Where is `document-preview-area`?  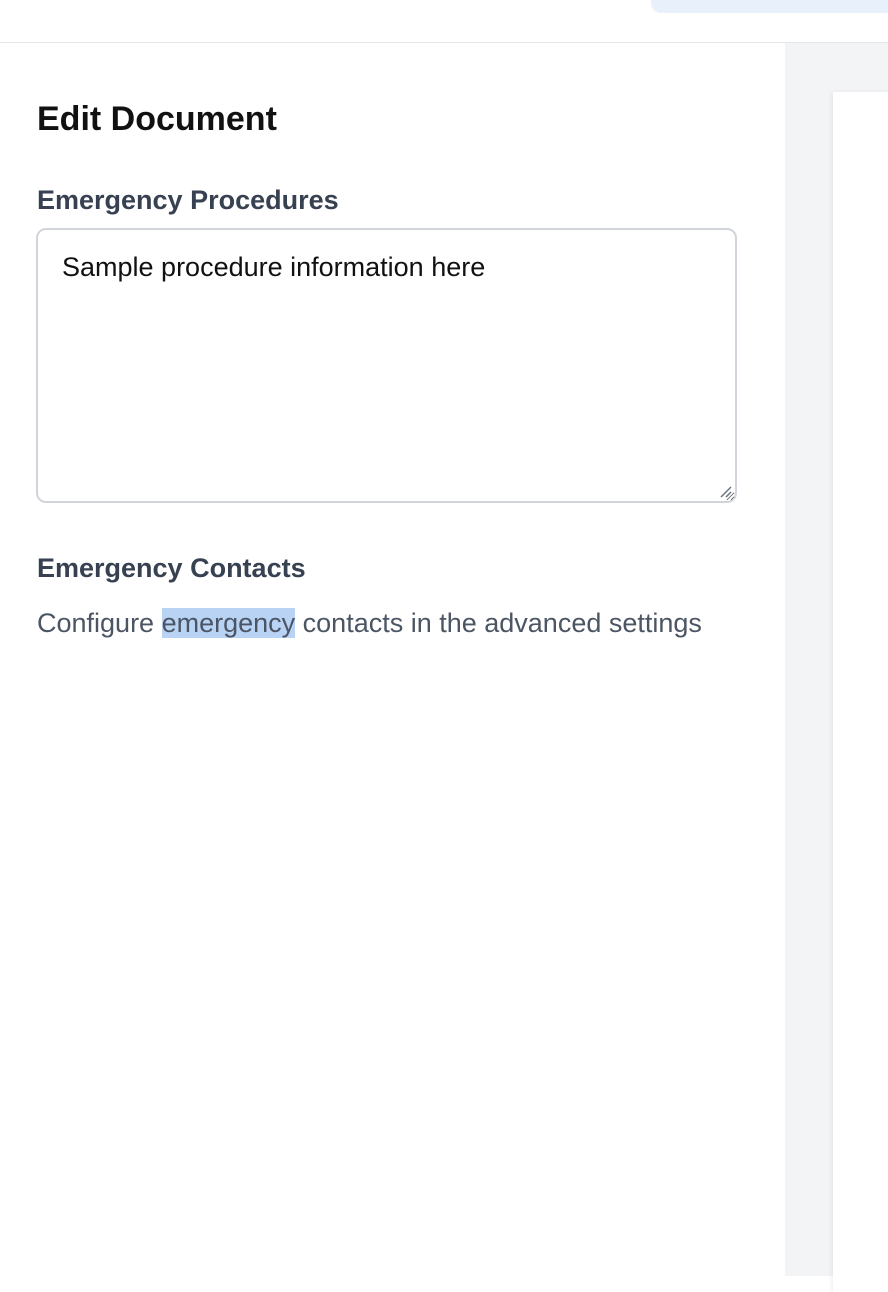
document-preview-area is located at coordinates (836, 667).